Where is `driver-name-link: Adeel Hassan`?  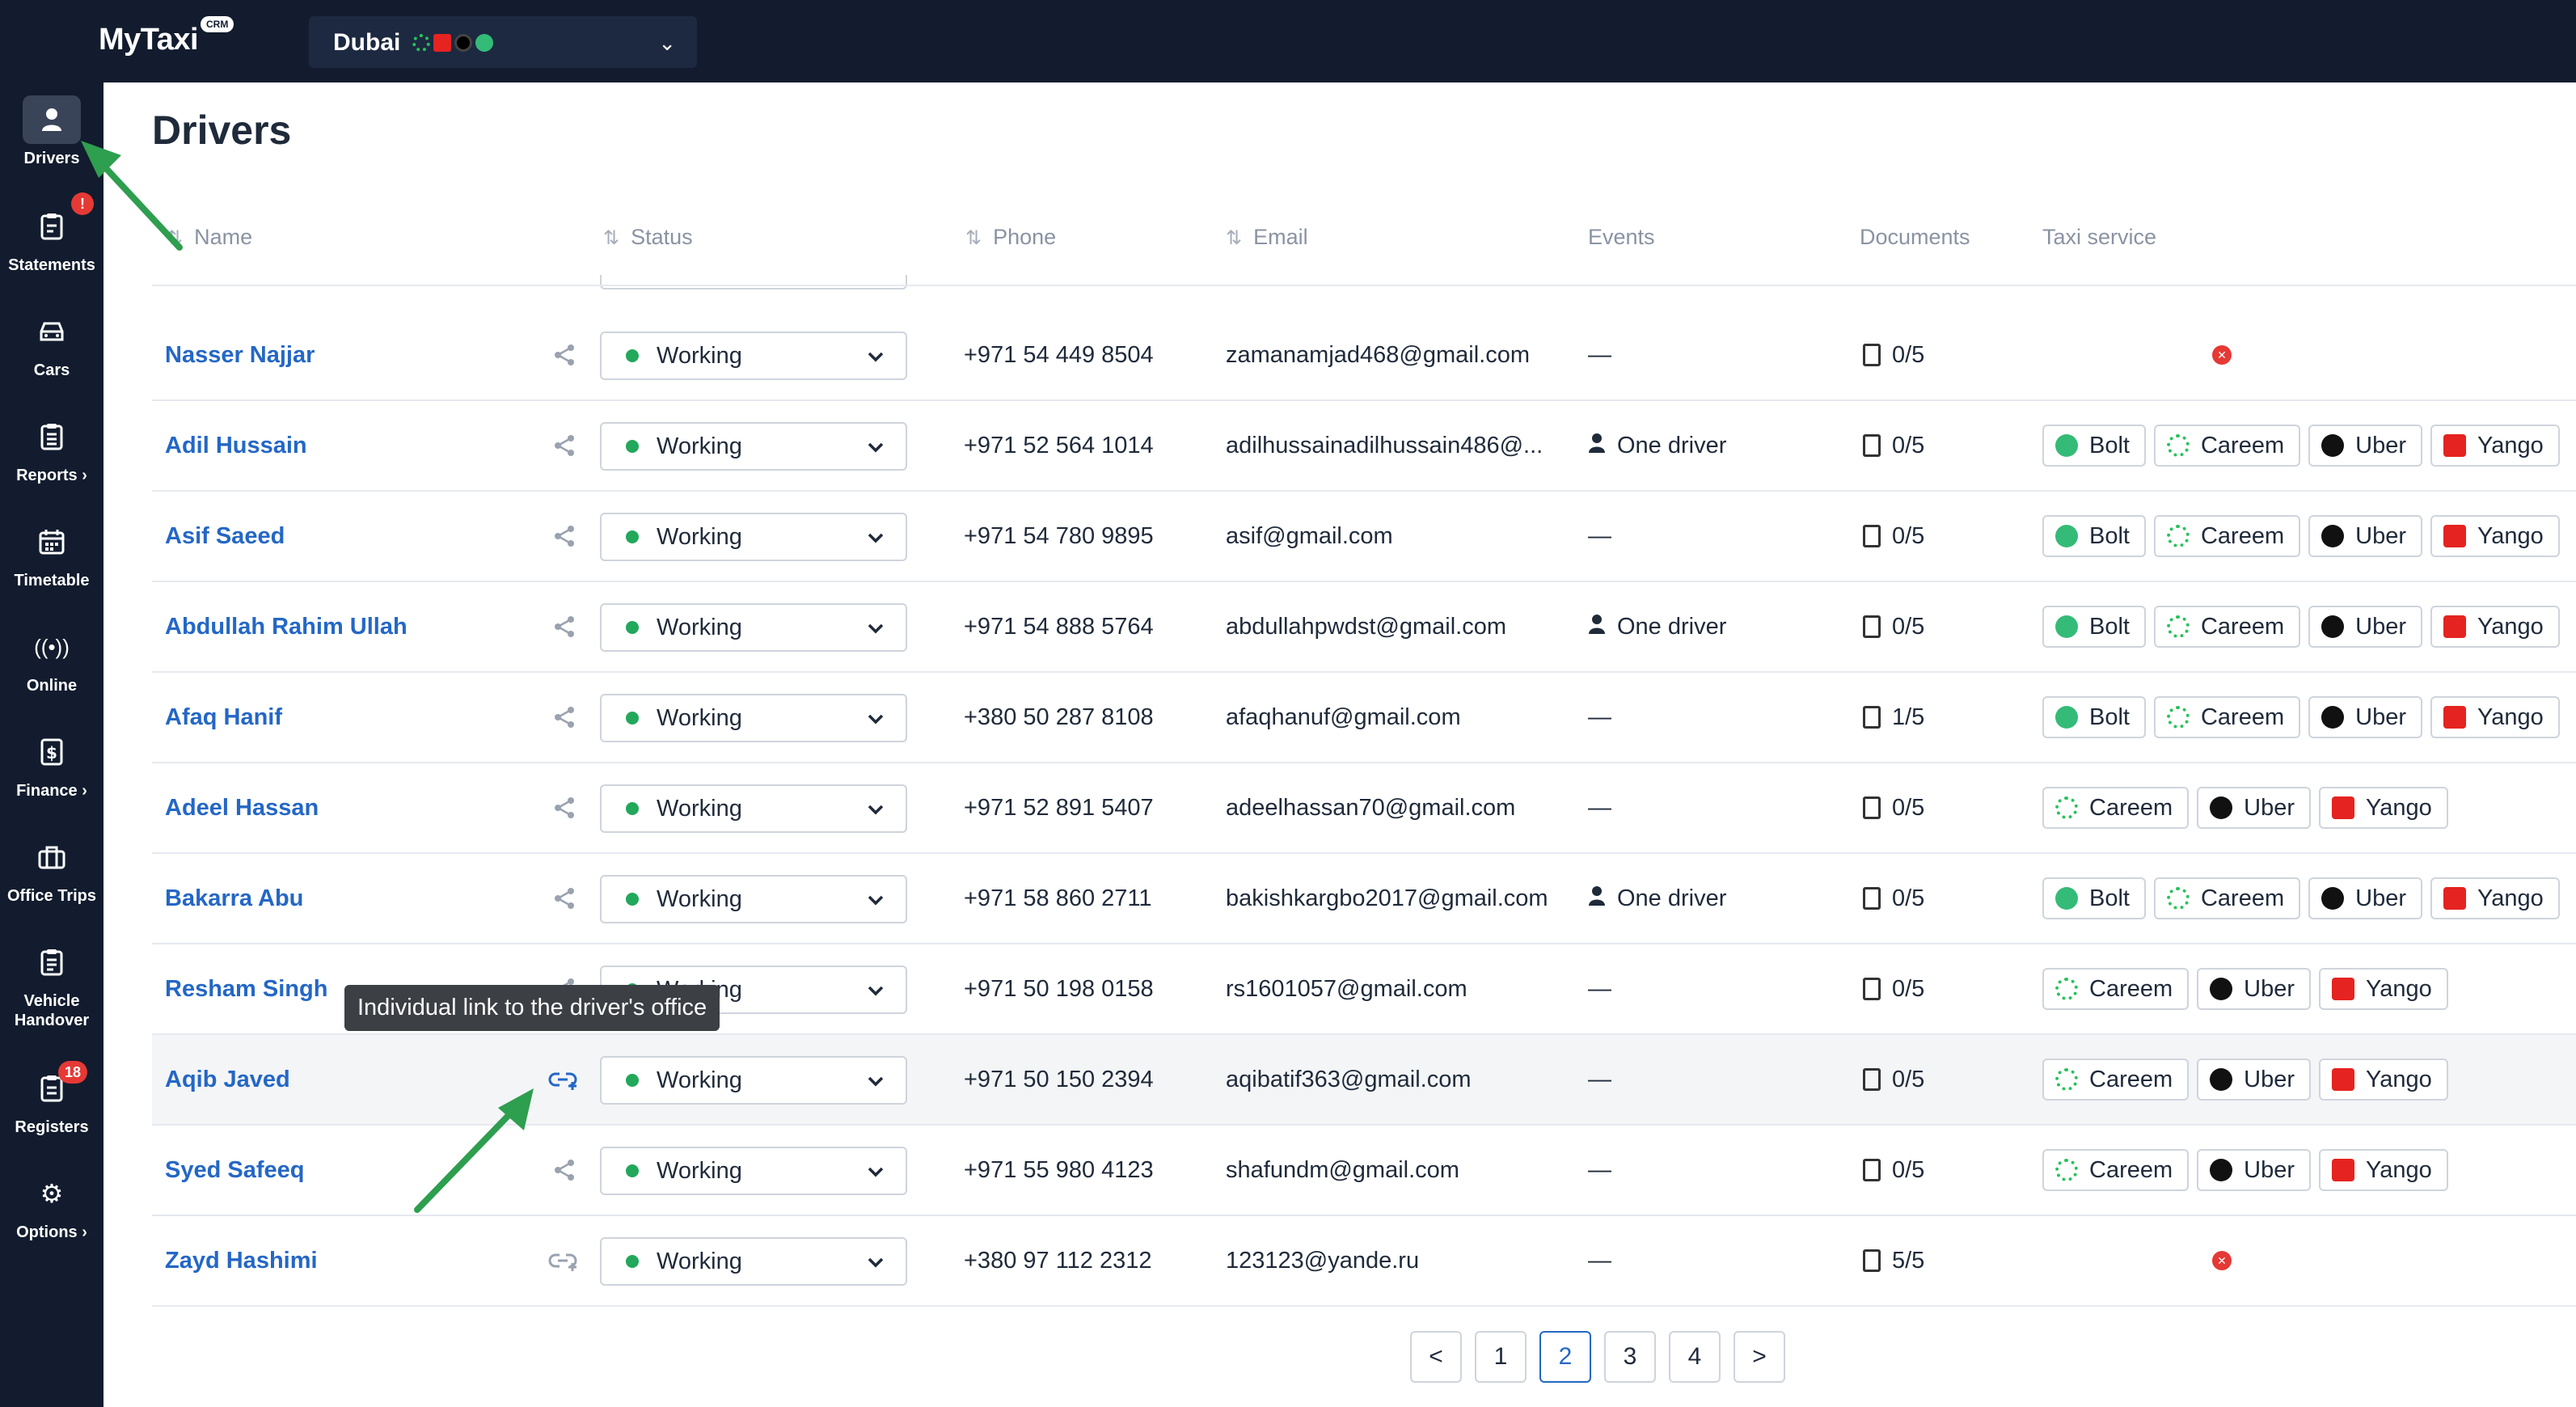 driver-name-link: Adeel Hassan is located at coordinates (242, 808).